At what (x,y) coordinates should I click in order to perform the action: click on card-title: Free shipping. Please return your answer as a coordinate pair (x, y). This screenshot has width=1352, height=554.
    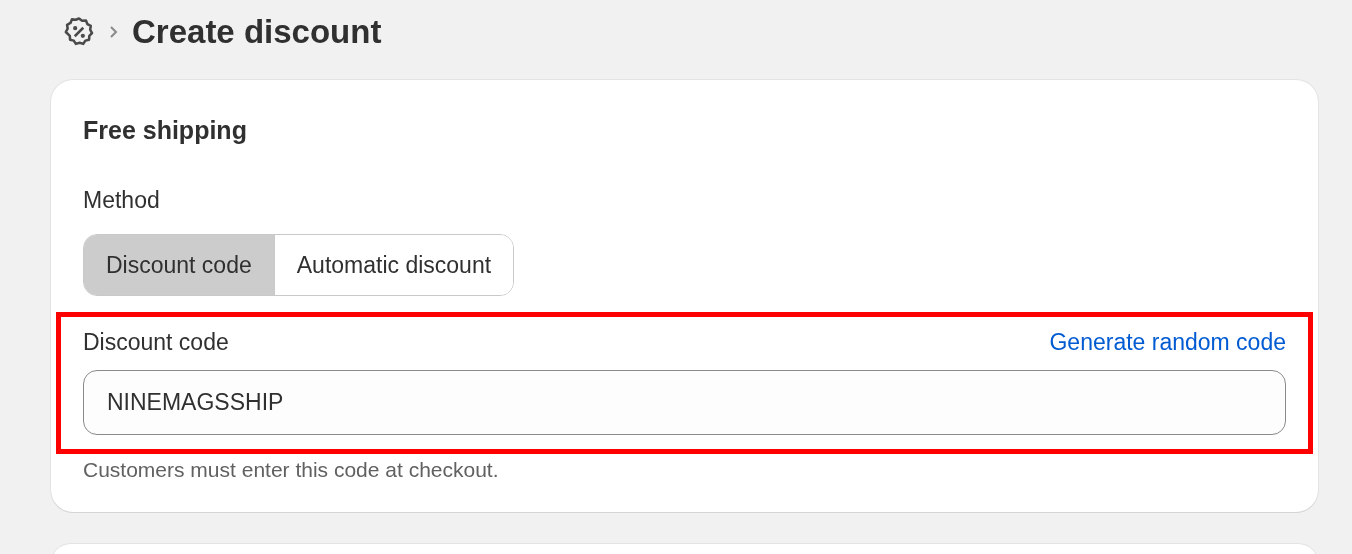
    Looking at the image, I should click on (165, 130).